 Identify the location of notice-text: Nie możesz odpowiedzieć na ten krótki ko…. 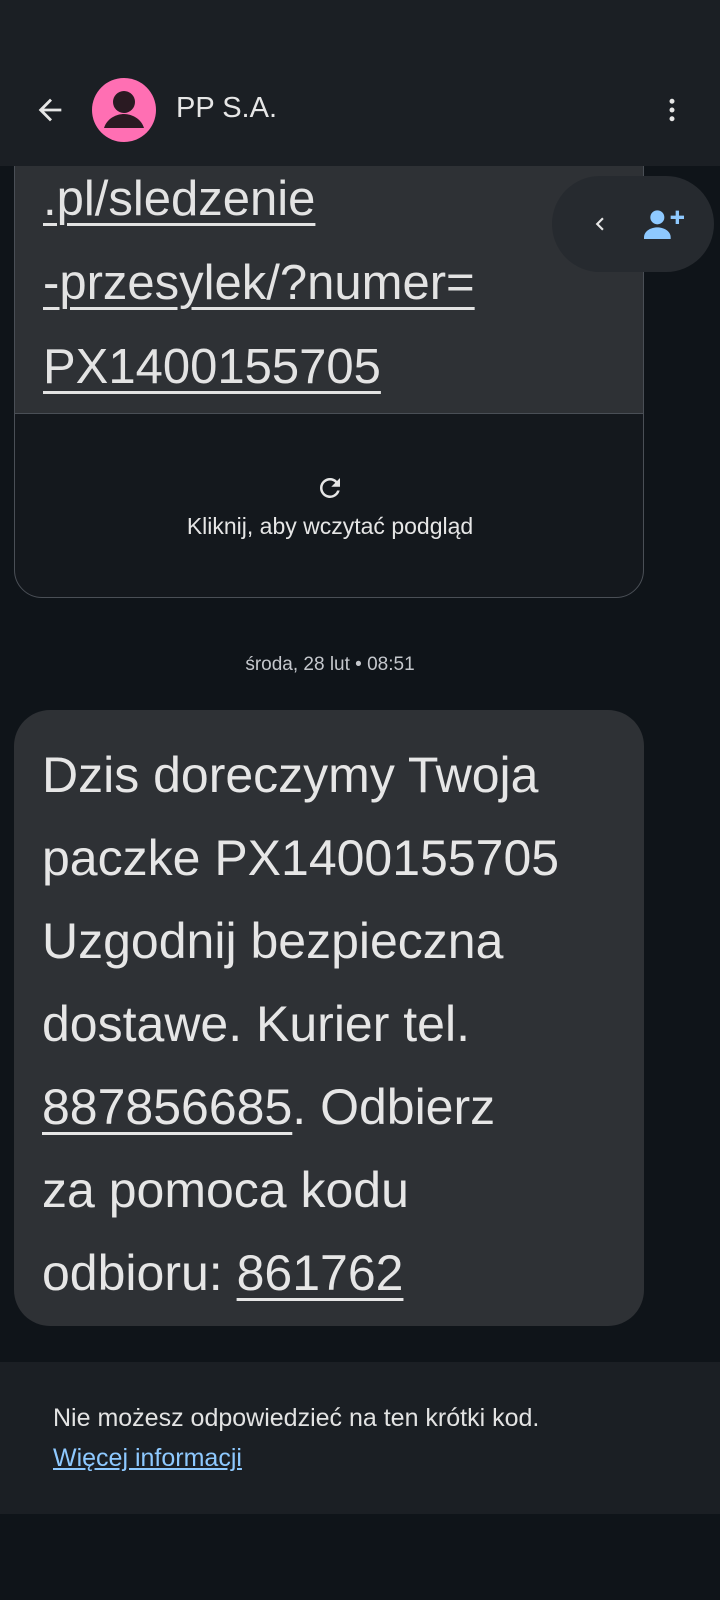
(296, 1418).